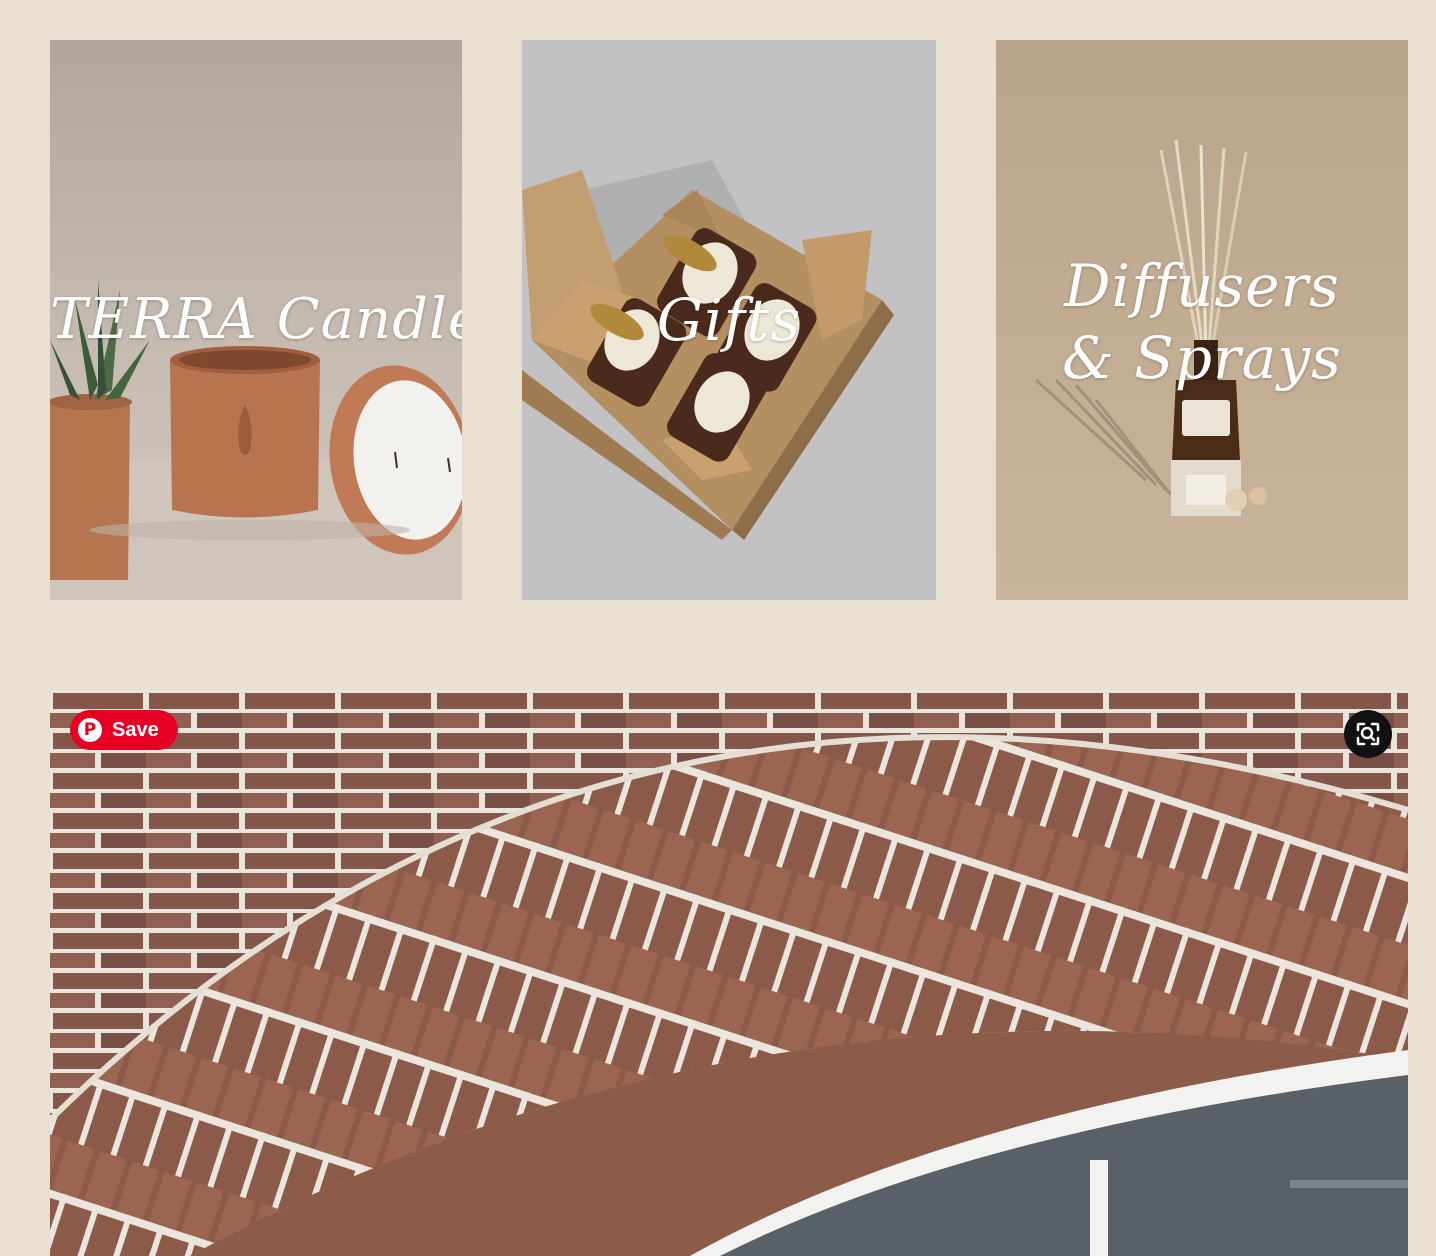 The height and width of the screenshot is (1256, 1436). I want to click on pinterest-save-button: P Save, so click(124, 730).